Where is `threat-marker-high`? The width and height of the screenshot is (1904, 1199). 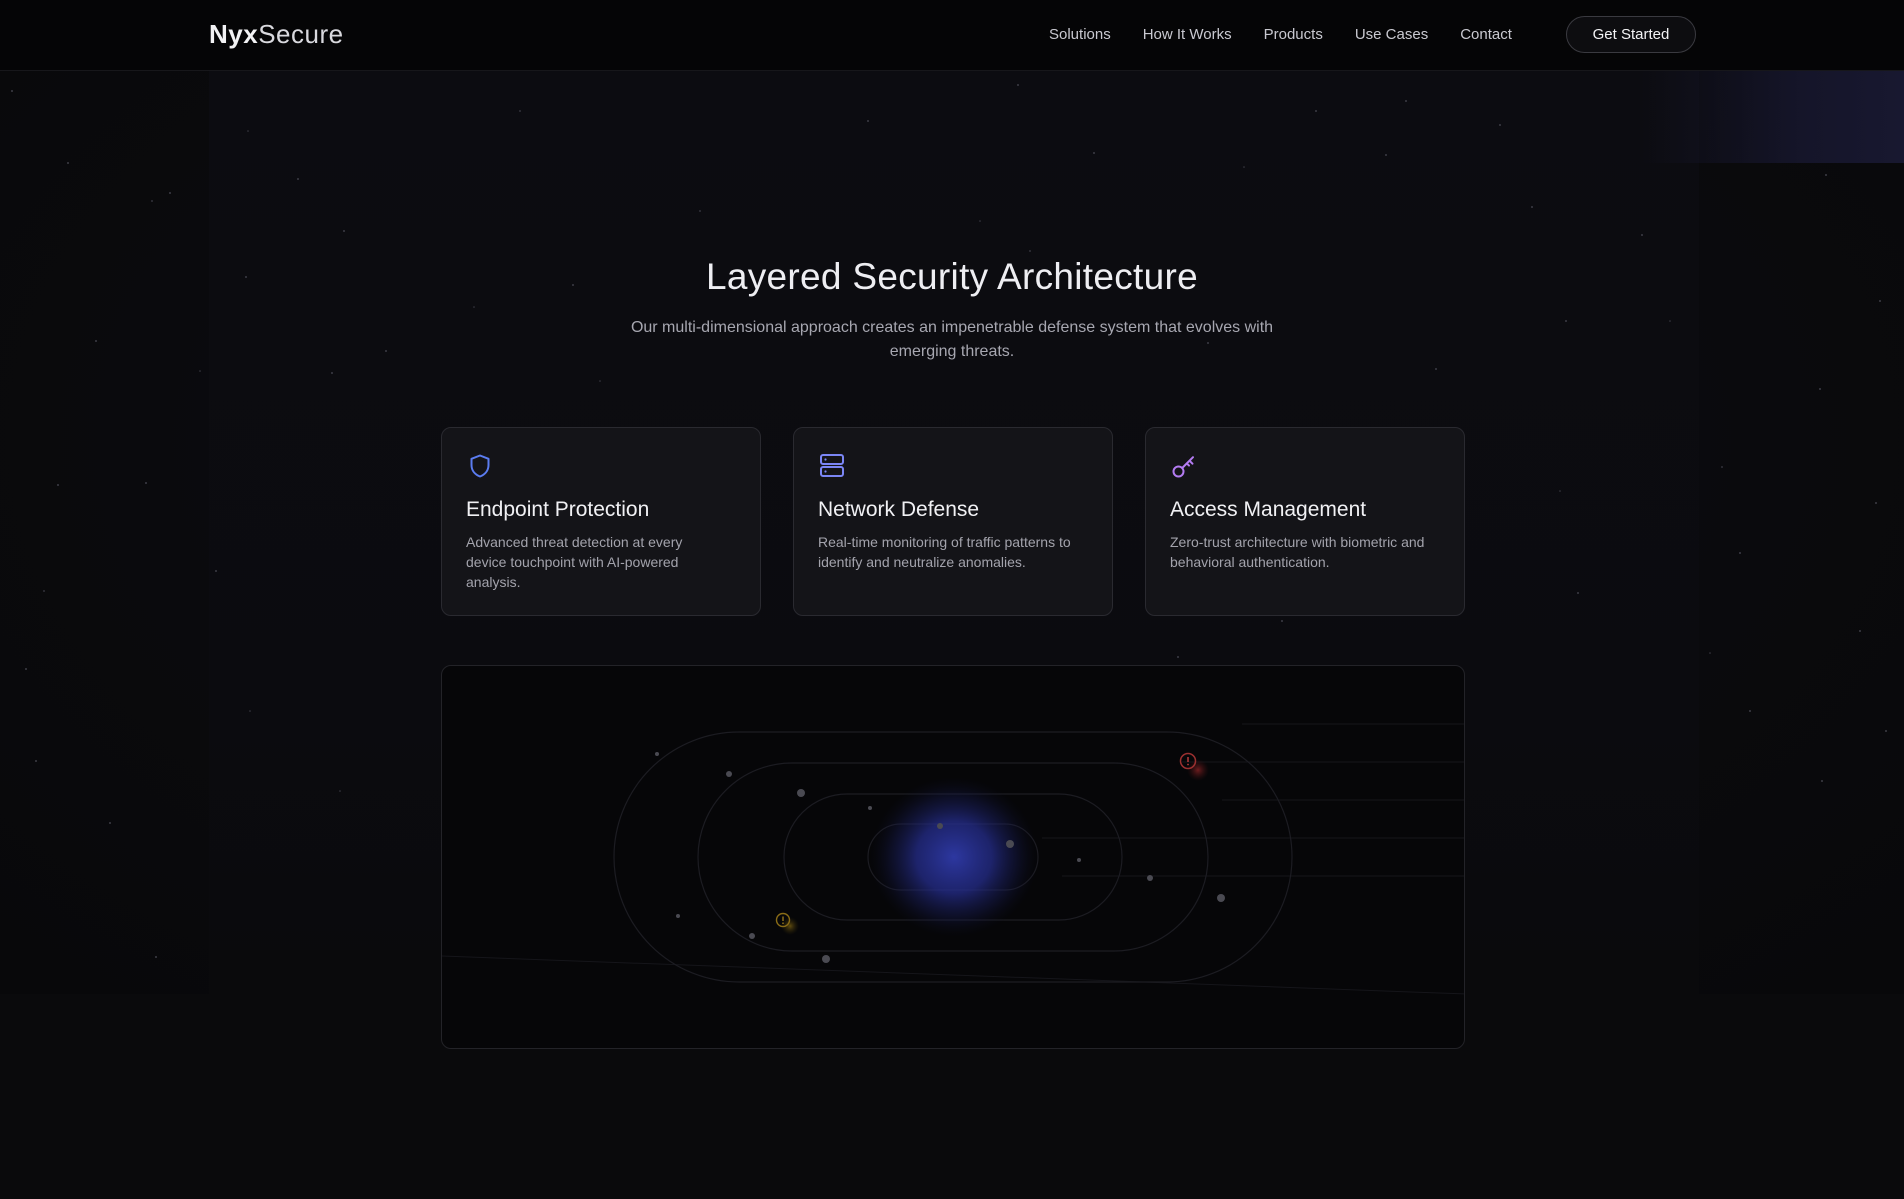
threat-marker-high is located at coordinates (1194, 767).